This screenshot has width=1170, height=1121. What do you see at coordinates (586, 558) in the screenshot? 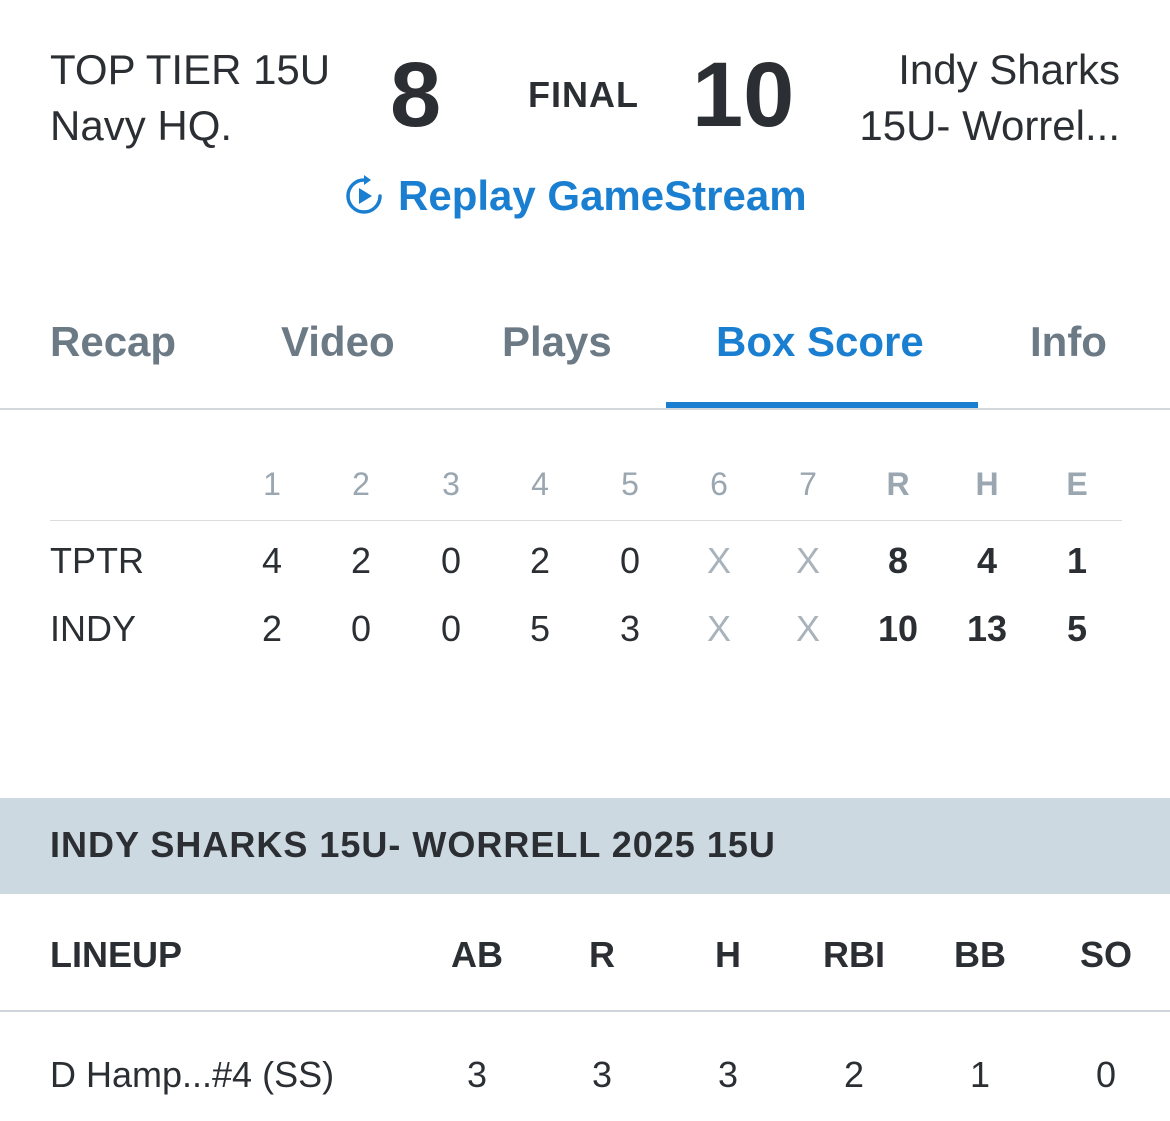
I see `linescore-row-away: TPTR 4 2 0 2 0 X X 8 4 1` at bounding box center [586, 558].